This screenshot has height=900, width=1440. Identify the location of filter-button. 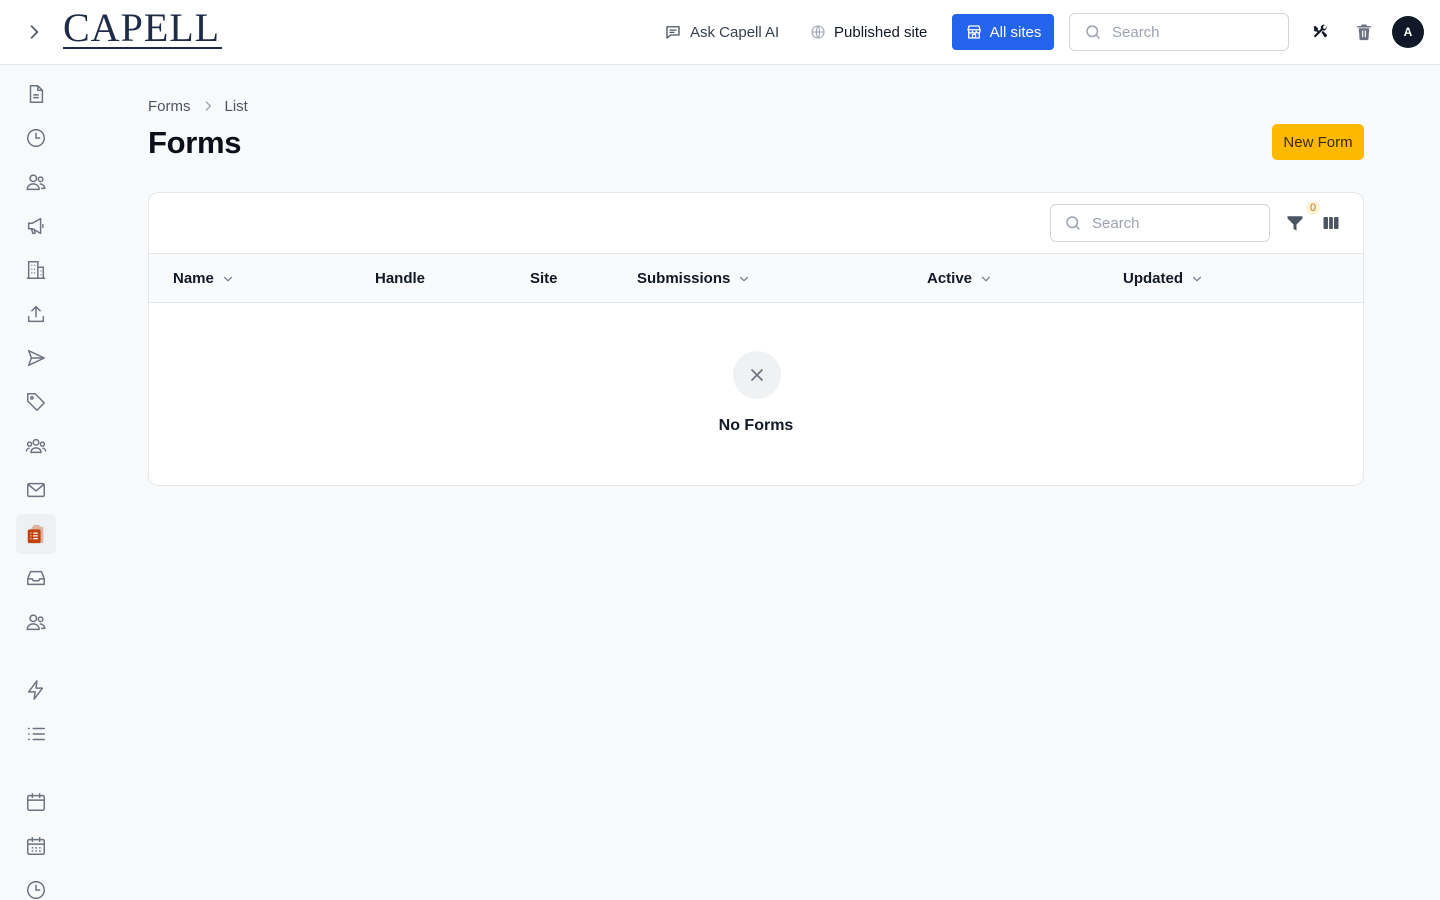
(1295, 223).